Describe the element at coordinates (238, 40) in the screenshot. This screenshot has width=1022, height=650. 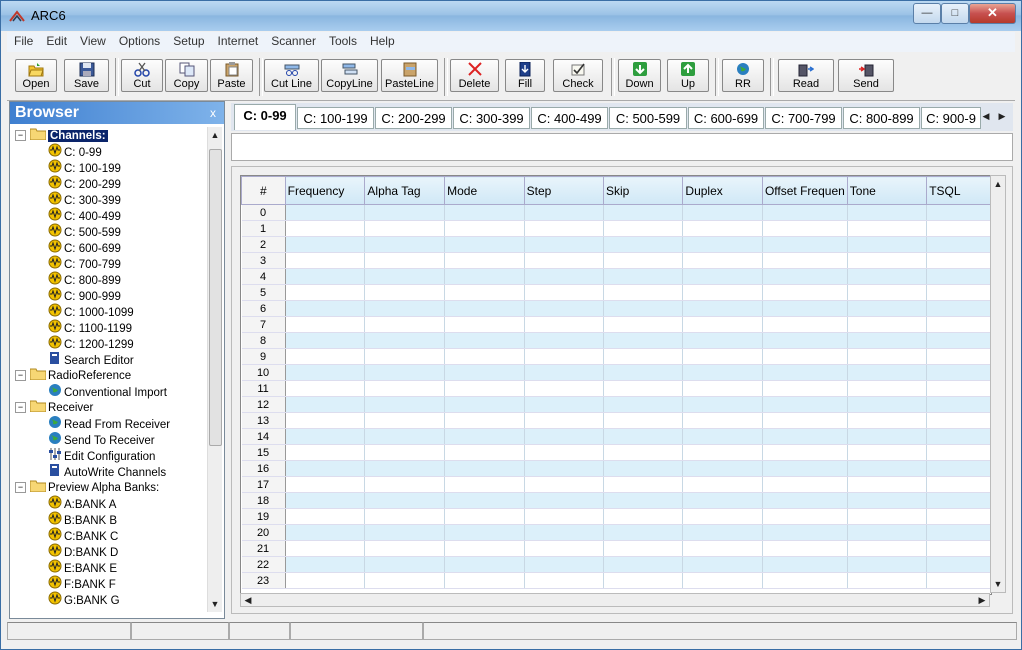
I see `menu-internet: Internet` at that location.